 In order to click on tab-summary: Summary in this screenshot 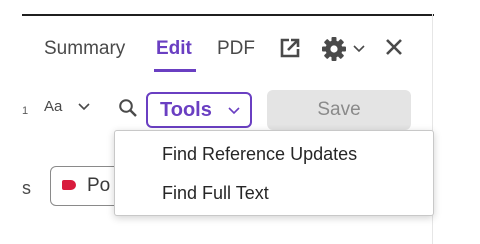, I will do `click(84, 49)`.